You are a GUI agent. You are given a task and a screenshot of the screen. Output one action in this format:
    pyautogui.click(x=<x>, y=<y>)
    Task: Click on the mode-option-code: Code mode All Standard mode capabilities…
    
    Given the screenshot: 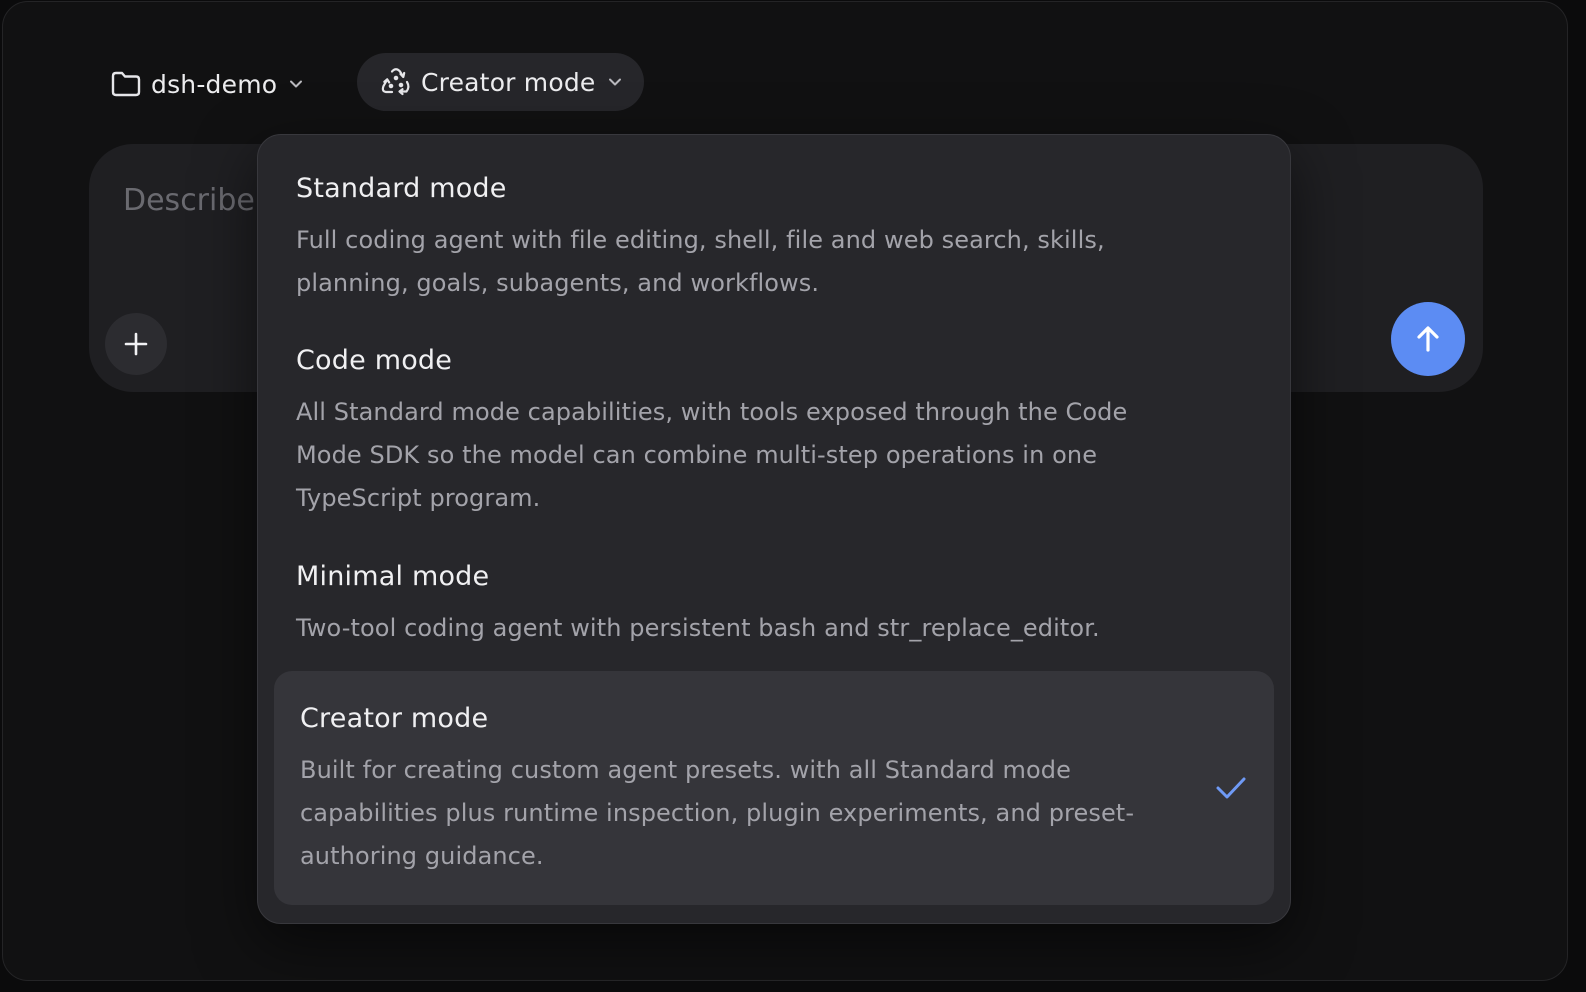 What is the action you would take?
    pyautogui.click(x=774, y=429)
    